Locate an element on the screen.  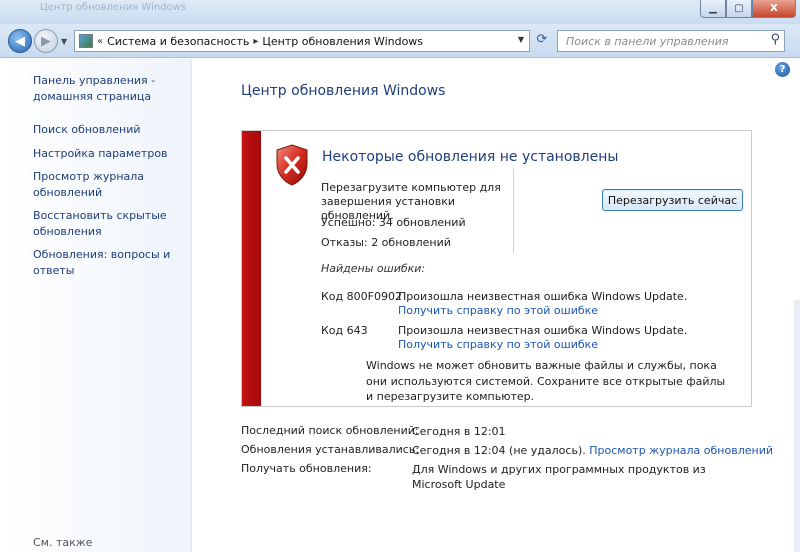
sidebar-item-faq: Обновления: вопросы и ответы is located at coordinates (110, 262).